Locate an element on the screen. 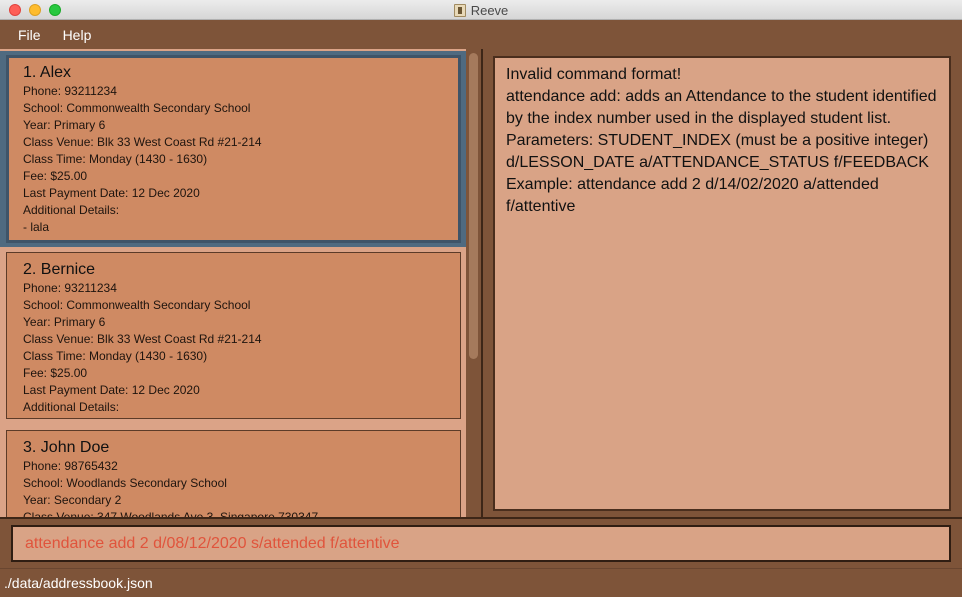  student-year: Year: Secondary 2 is located at coordinates (72, 500).